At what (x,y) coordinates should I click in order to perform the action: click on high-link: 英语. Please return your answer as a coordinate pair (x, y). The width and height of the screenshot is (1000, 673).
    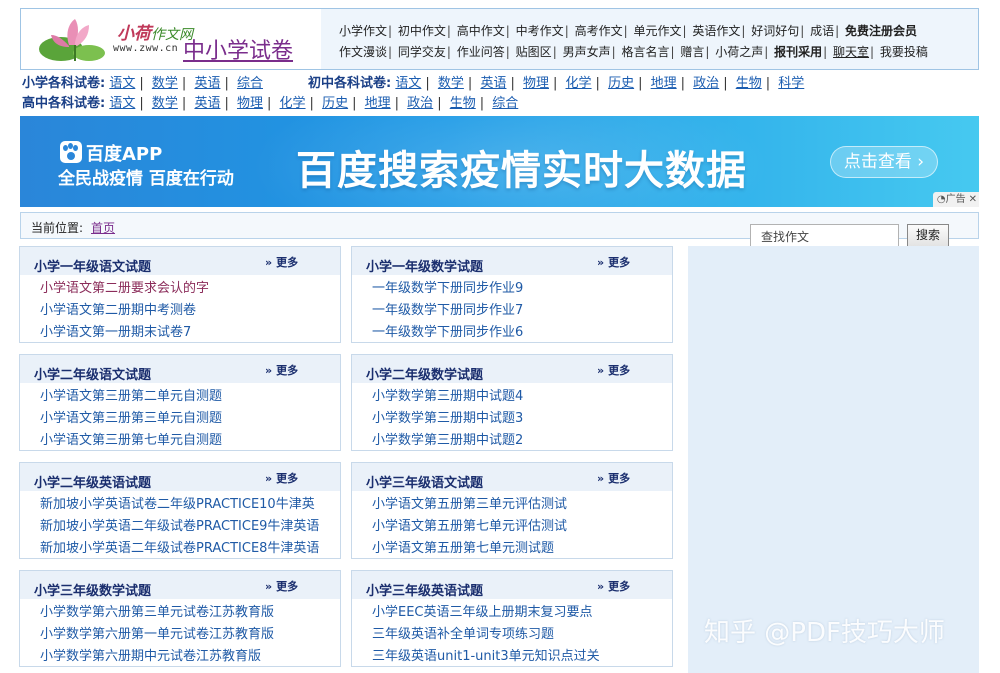
    Looking at the image, I should click on (207, 103).